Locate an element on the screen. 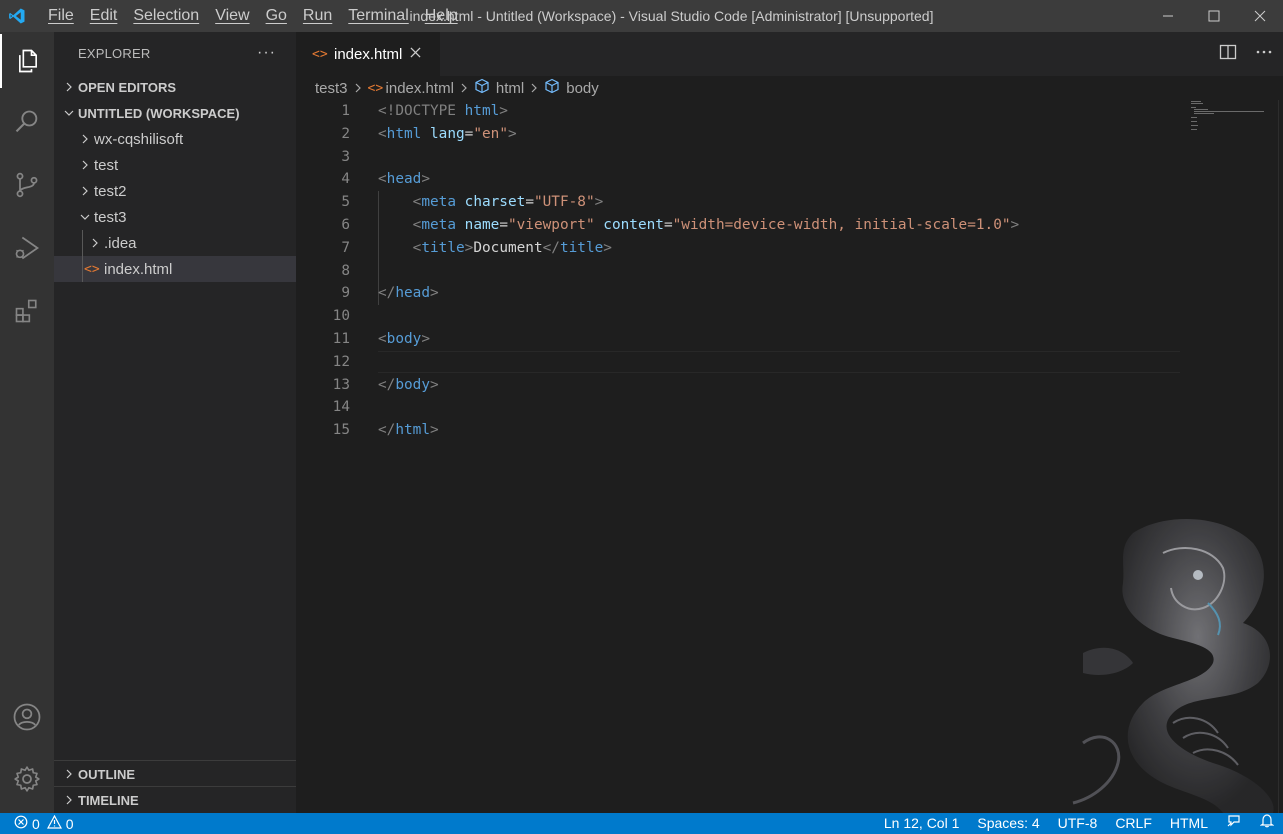  error-count: 0 is located at coordinates (36, 823).